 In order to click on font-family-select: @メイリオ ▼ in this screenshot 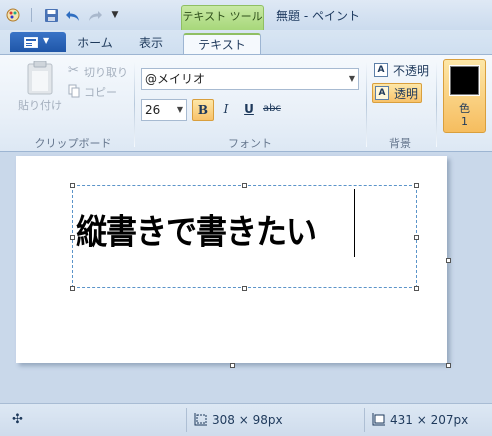, I will do `click(250, 79)`.